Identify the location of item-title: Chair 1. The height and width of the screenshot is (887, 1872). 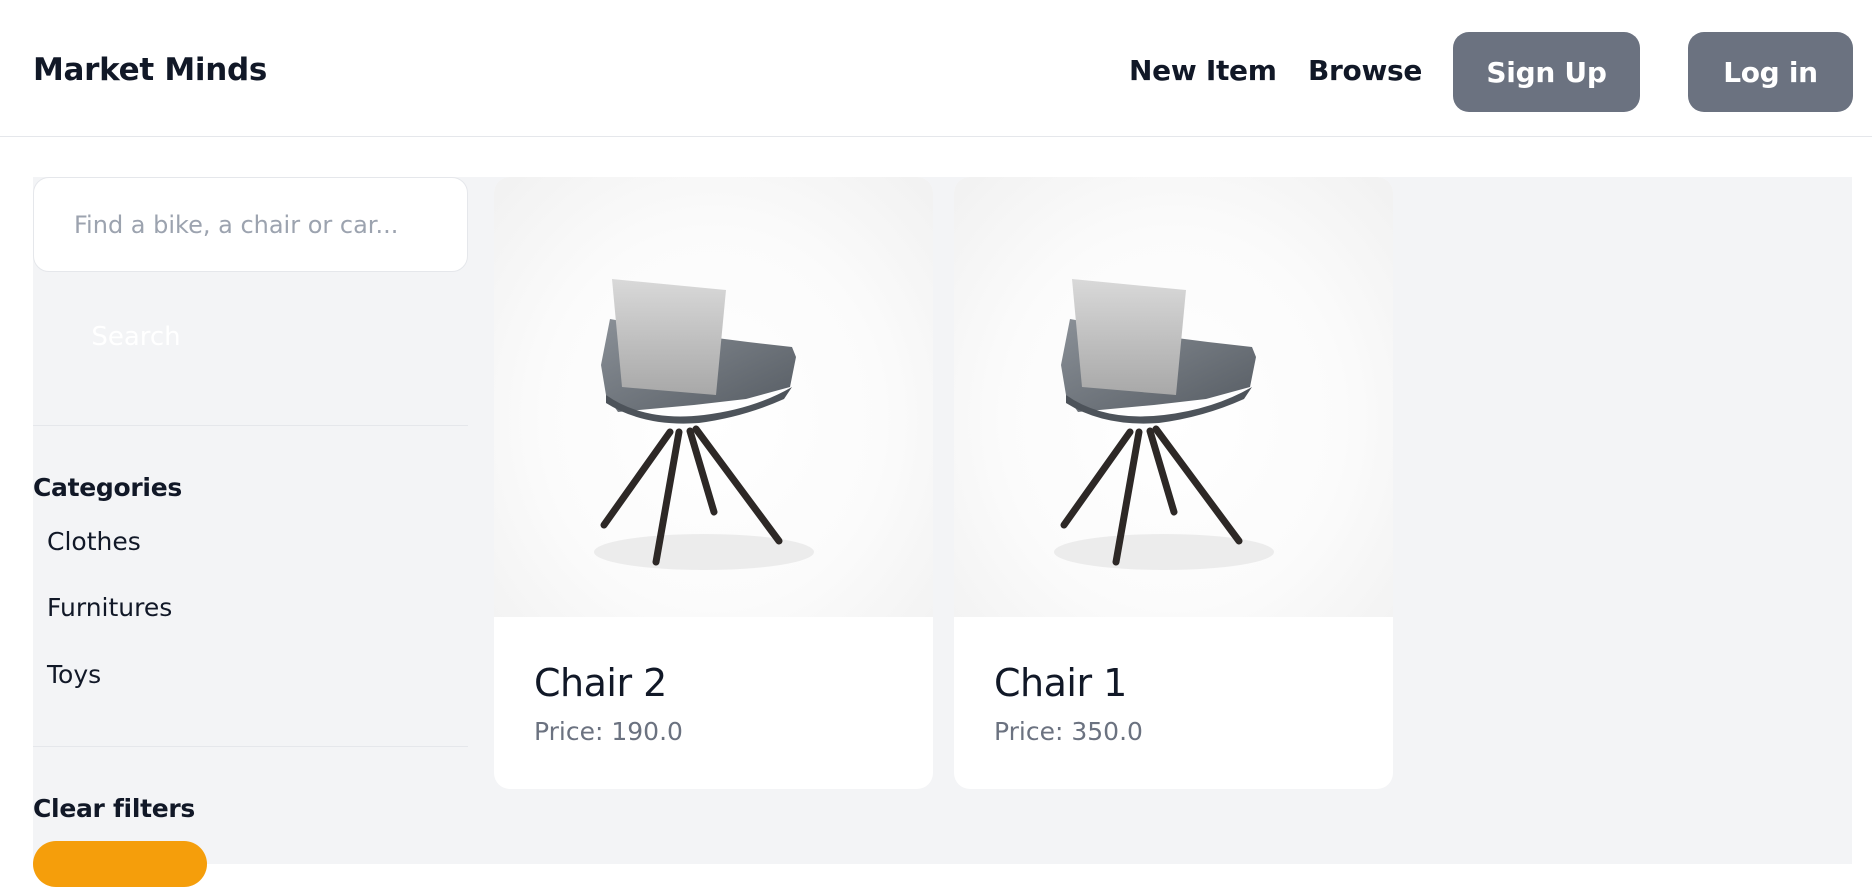
(1060, 683).